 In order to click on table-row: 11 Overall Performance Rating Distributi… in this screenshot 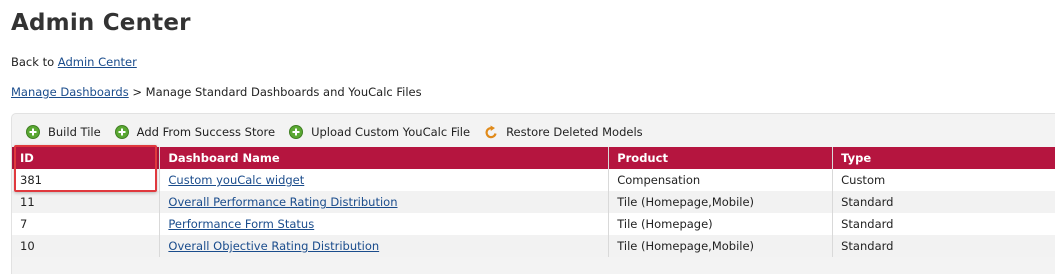, I will do `click(533, 202)`.